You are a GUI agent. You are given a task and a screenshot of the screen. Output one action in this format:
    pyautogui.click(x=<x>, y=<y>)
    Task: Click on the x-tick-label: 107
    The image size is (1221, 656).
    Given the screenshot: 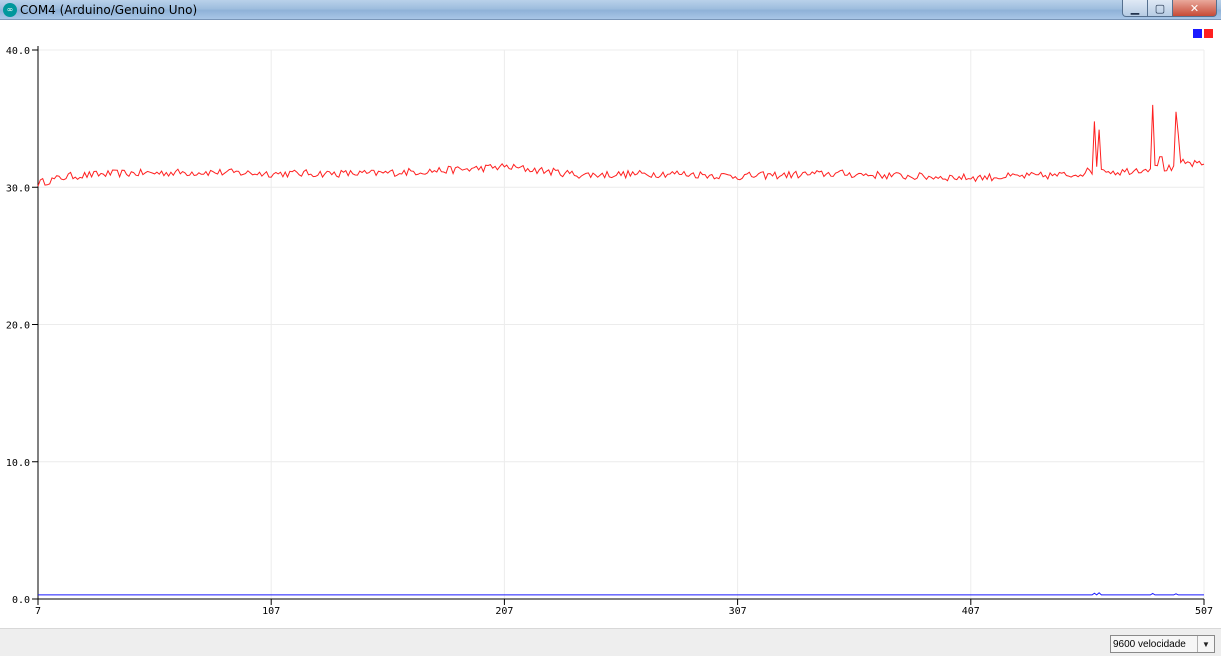 What is the action you would take?
    pyautogui.click(x=271, y=611)
    